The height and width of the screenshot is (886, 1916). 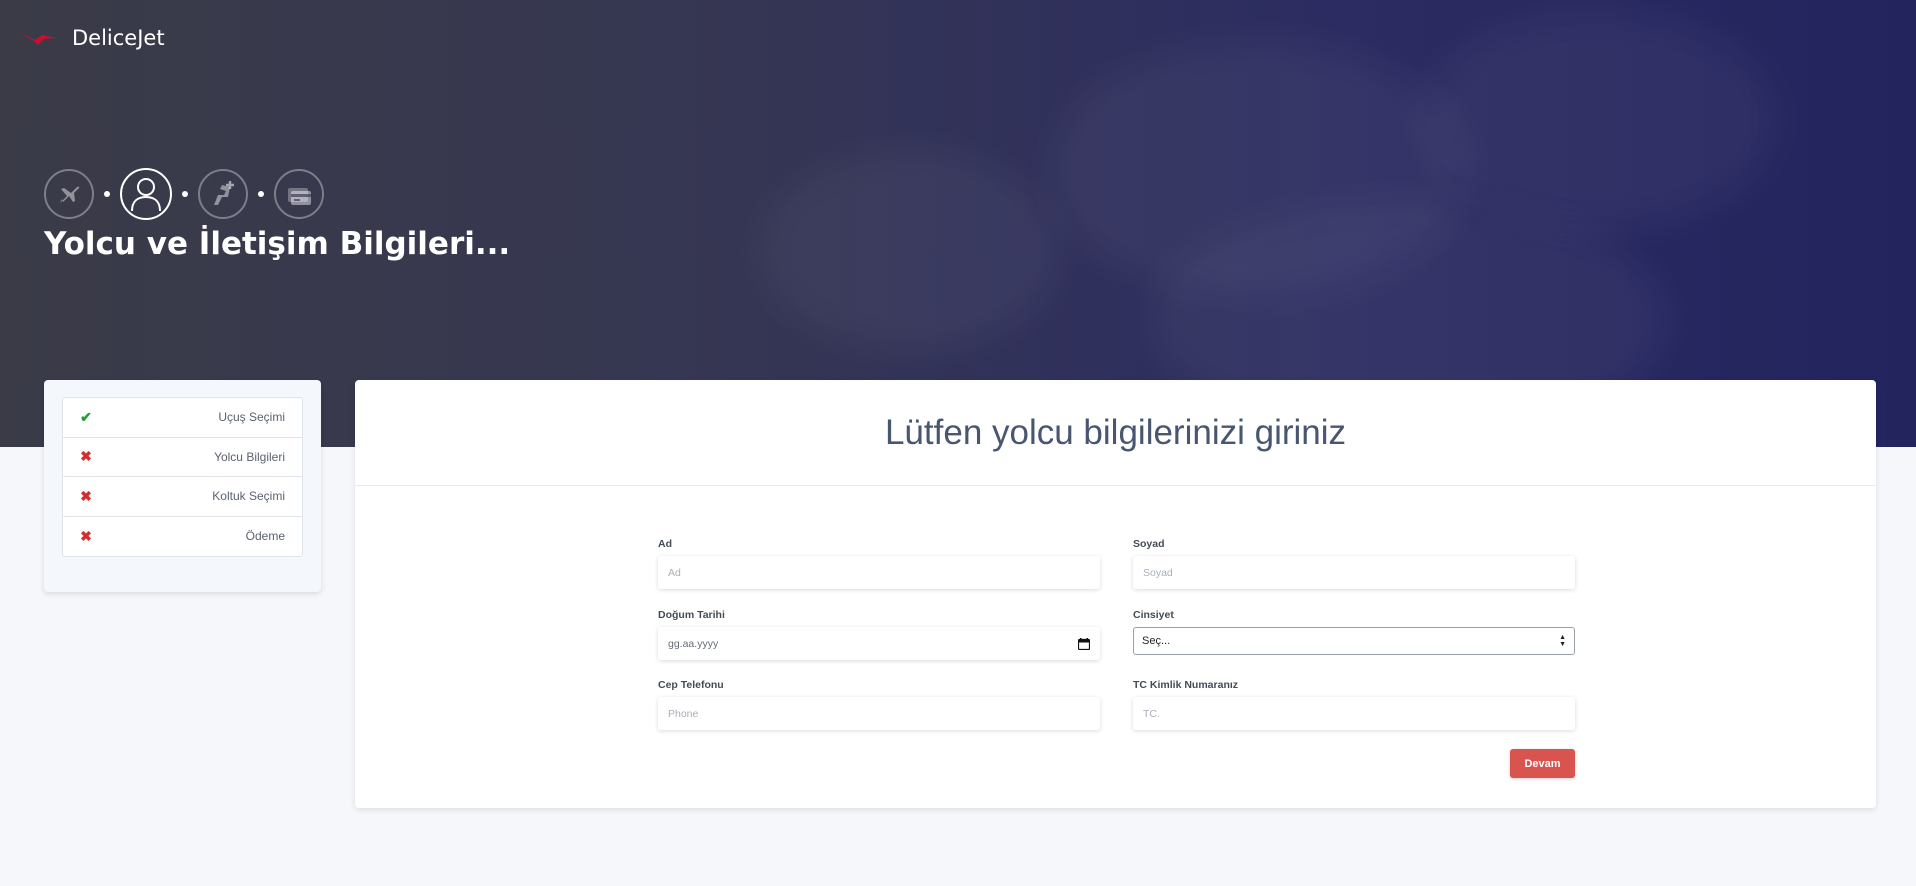 What do you see at coordinates (182, 497) in the screenshot?
I see `status-item-seat: ✖ Koltuk Seçimi` at bounding box center [182, 497].